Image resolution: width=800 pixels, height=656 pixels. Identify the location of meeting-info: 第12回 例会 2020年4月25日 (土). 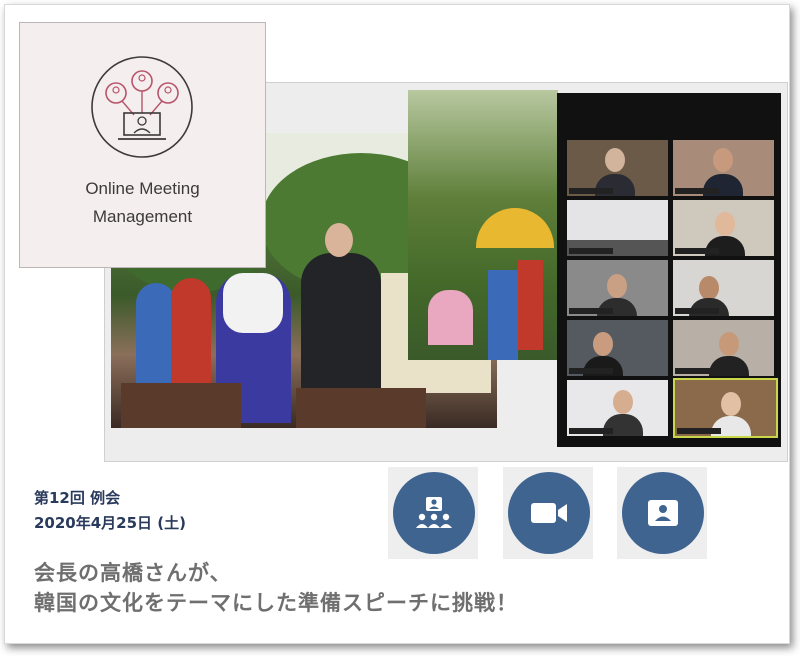
(110, 511).